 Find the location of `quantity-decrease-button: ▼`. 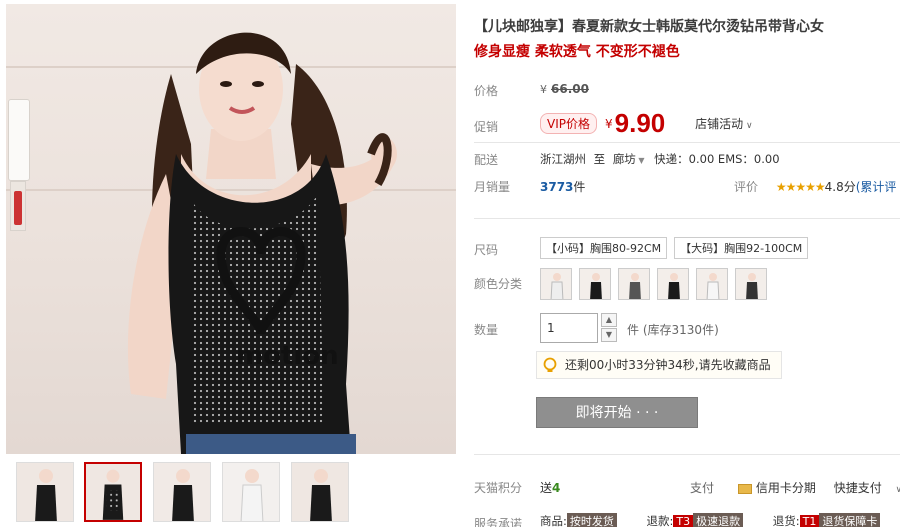

quantity-decrease-button: ▼ is located at coordinates (609, 335).